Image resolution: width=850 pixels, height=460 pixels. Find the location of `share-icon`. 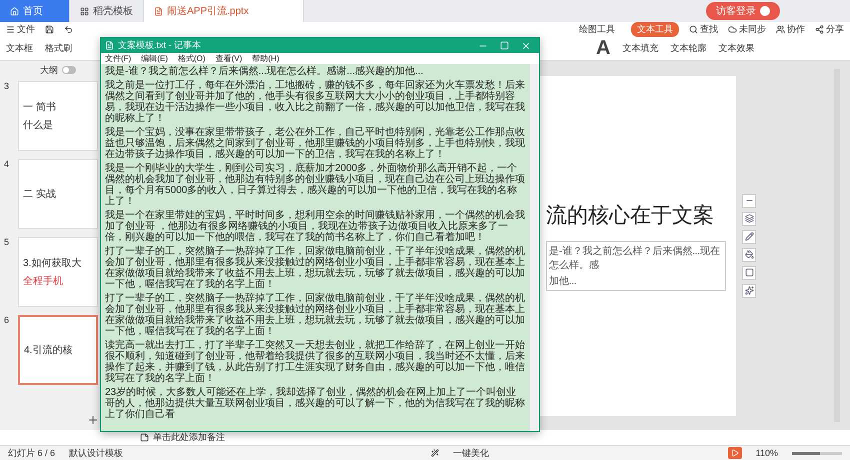

share-icon is located at coordinates (819, 29).